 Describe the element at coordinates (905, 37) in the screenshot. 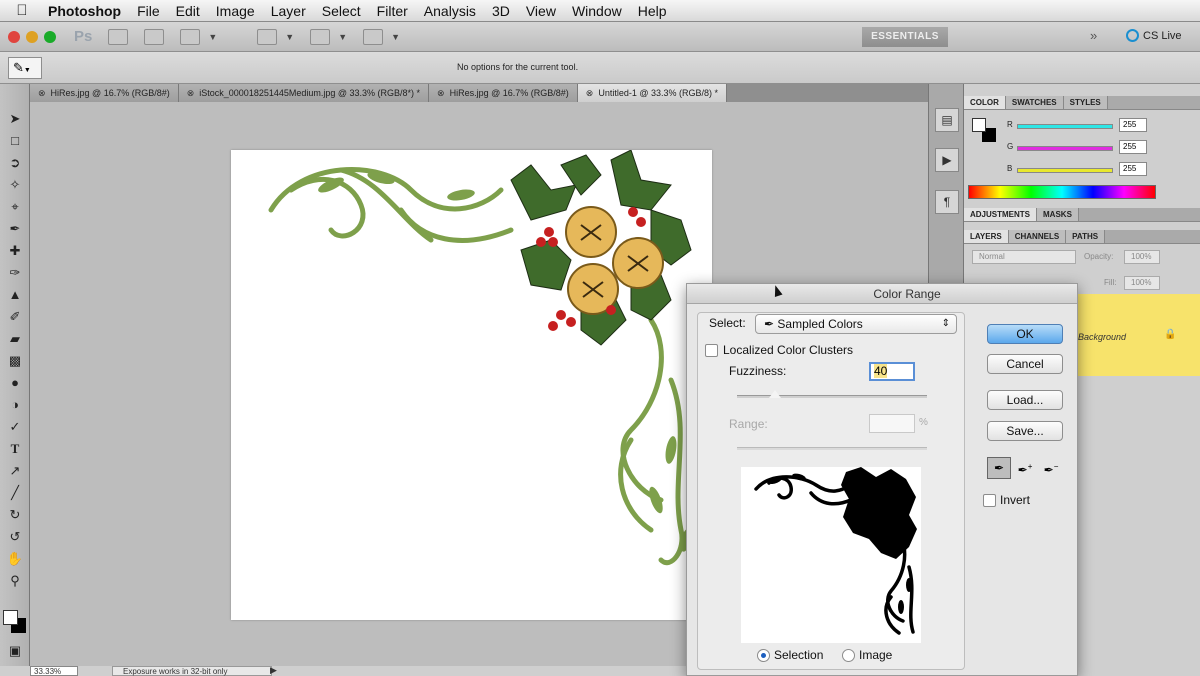

I see `workspace-switcher: ESSENTIALS` at that location.